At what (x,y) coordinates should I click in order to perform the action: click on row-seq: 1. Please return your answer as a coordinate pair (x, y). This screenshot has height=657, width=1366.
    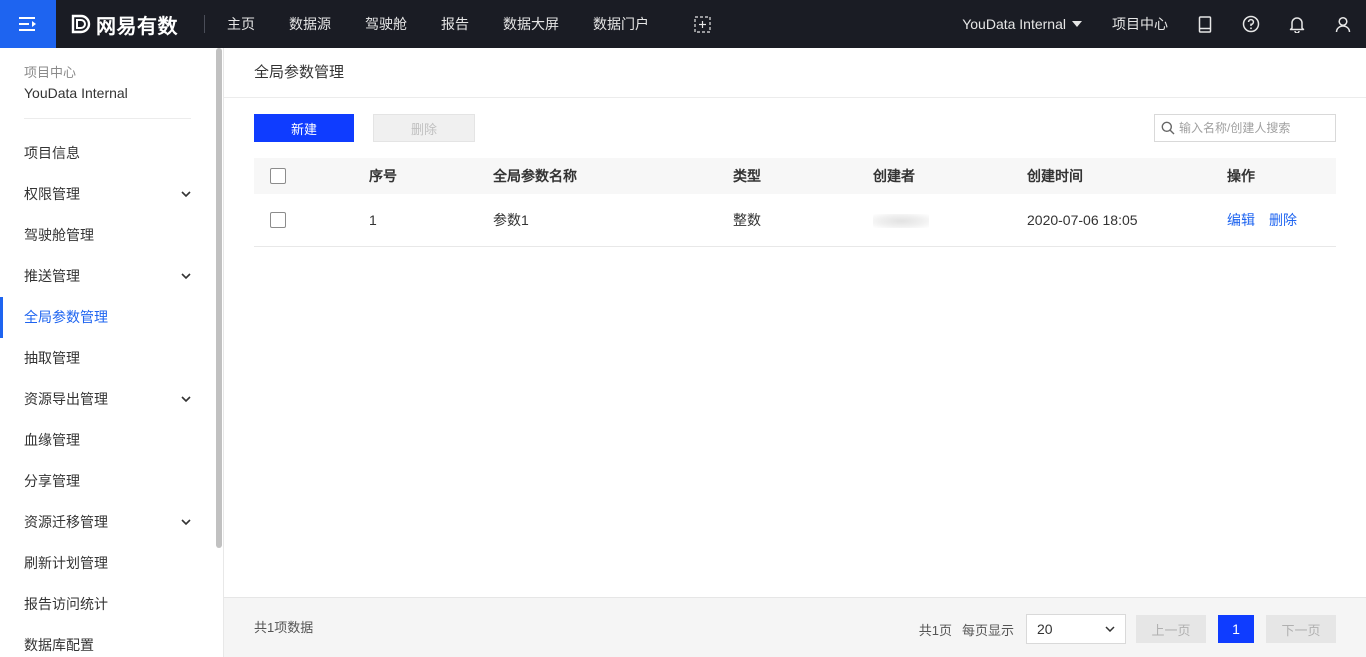
    Looking at the image, I should click on (373, 220).